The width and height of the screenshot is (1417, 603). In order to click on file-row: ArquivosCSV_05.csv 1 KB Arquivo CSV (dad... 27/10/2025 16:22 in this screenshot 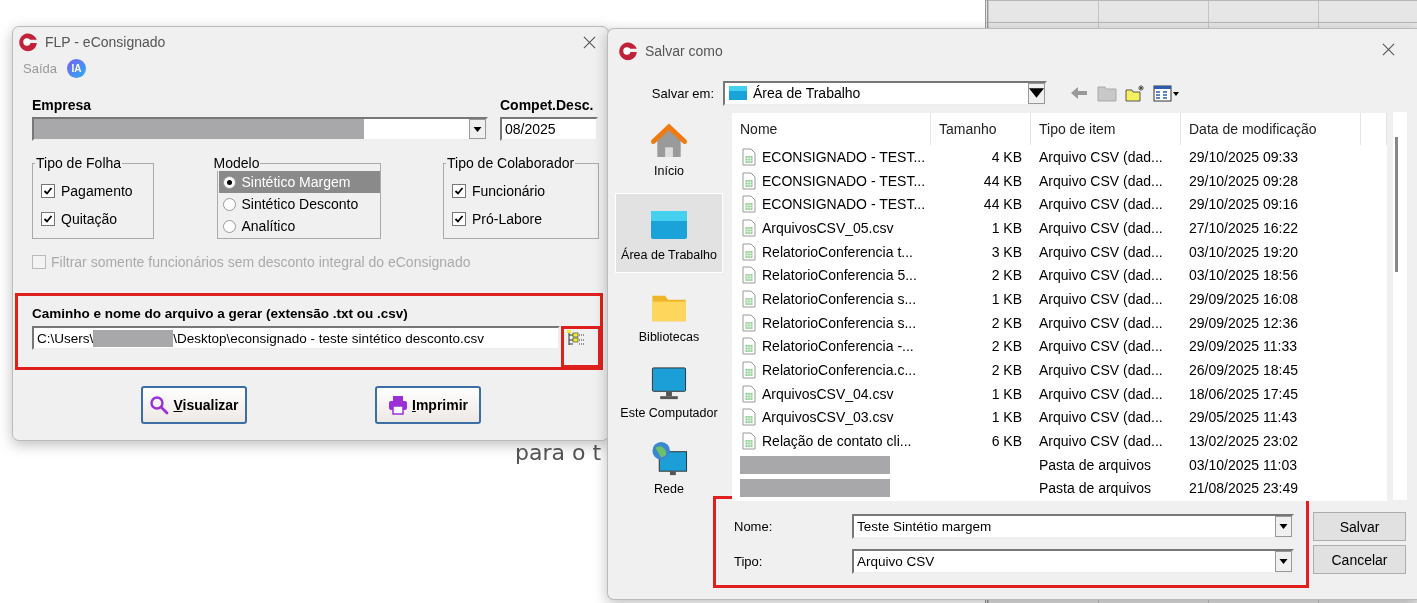, I will do `click(1059, 228)`.